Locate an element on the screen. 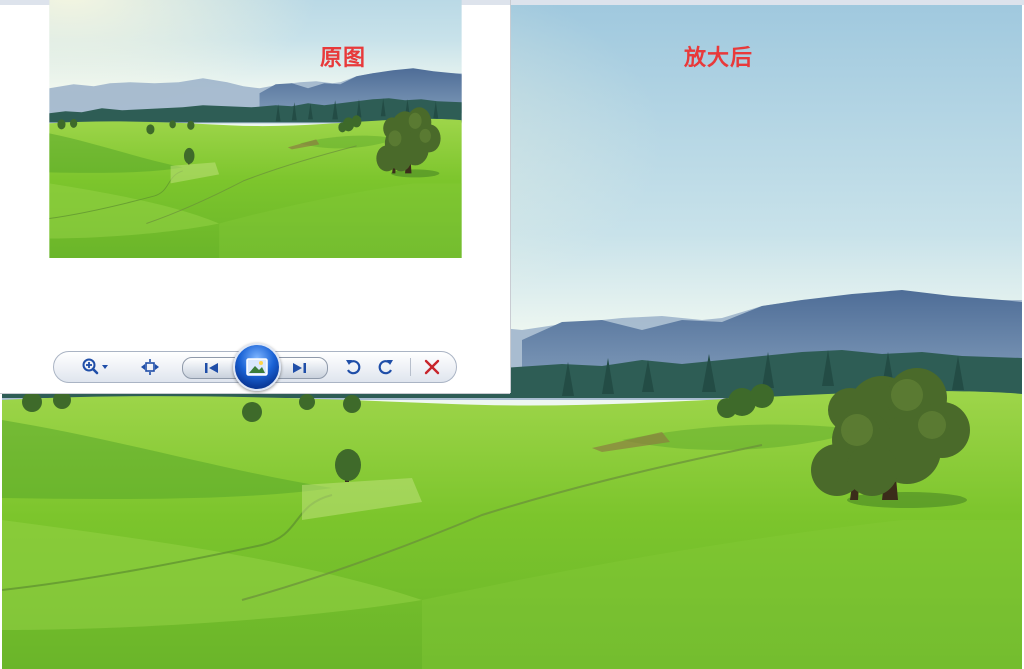 This screenshot has width=1024, height=669. viewer-toolbar is located at coordinates (255, 367).